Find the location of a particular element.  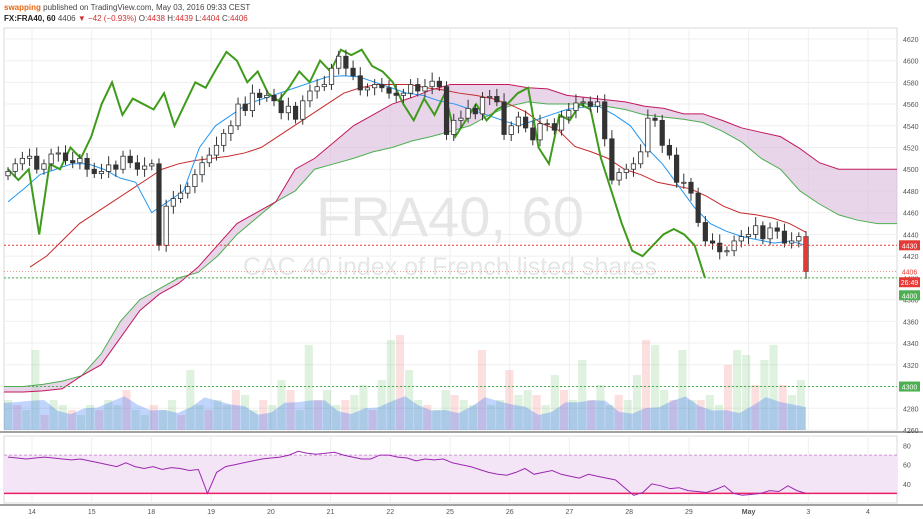

badge-level-upper: 4430 is located at coordinates (910, 246).